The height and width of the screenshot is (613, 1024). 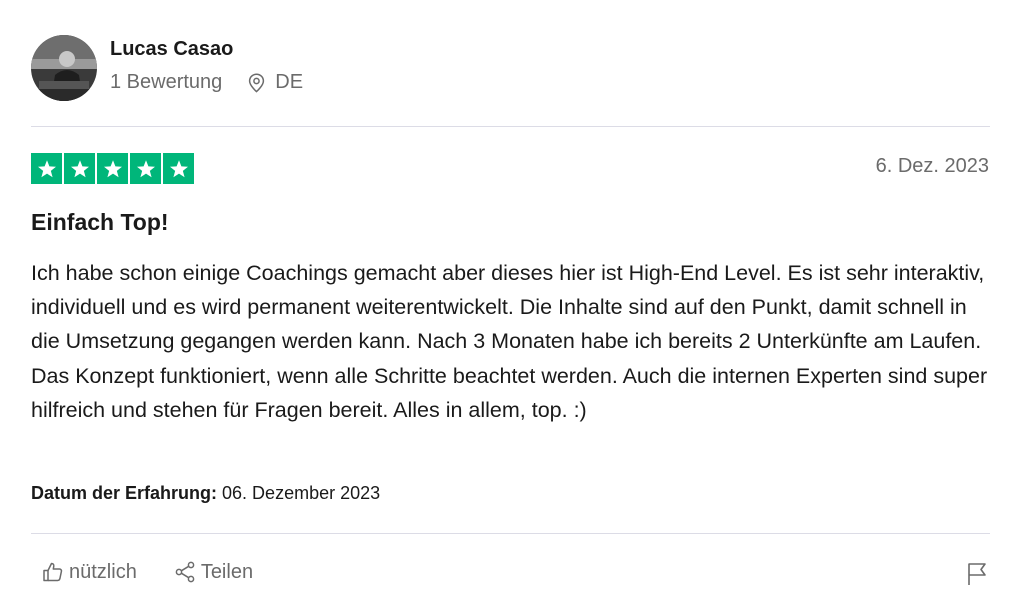 I want to click on share-icon, so click(x=185, y=572).